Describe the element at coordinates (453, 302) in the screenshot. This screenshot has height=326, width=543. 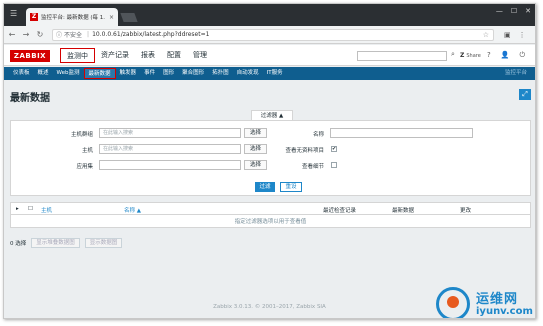
I see `watermark-logo-icon` at that location.